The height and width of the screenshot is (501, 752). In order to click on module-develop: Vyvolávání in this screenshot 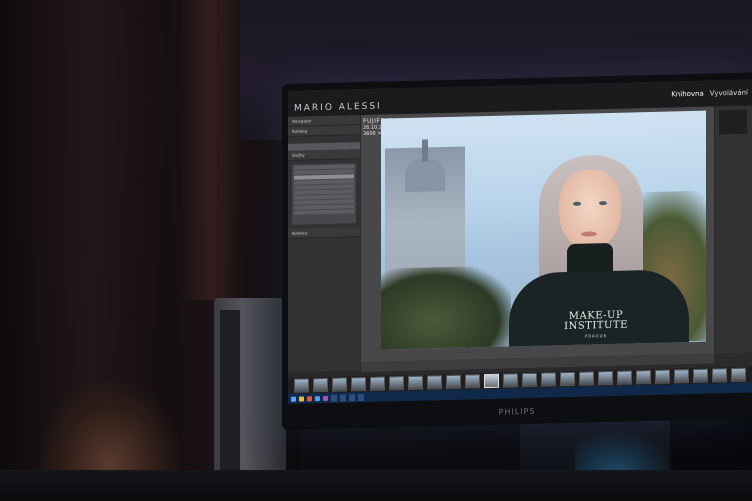, I will do `click(729, 93)`.